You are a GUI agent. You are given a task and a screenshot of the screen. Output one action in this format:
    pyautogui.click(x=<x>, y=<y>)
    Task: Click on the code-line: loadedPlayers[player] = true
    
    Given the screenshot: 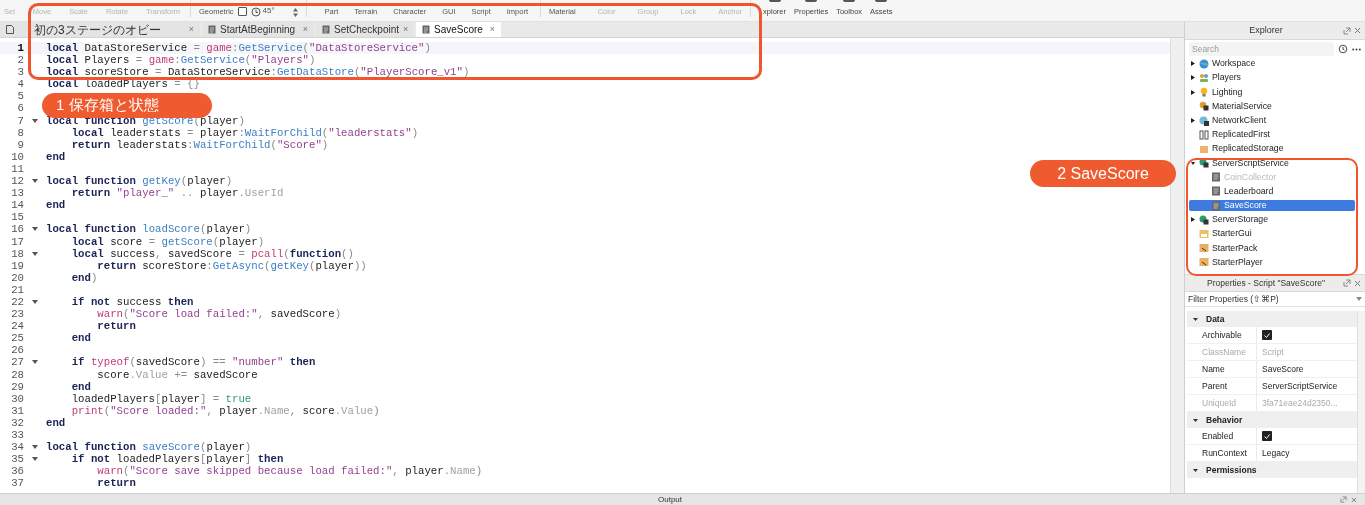 What is the action you would take?
    pyautogui.click(x=161, y=398)
    